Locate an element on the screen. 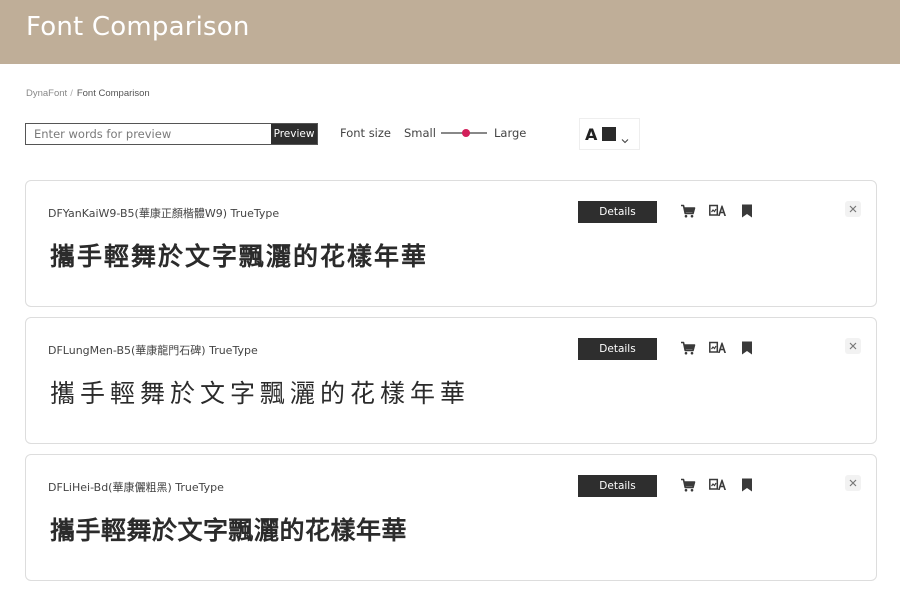  text-color-swatch is located at coordinates (609, 134).